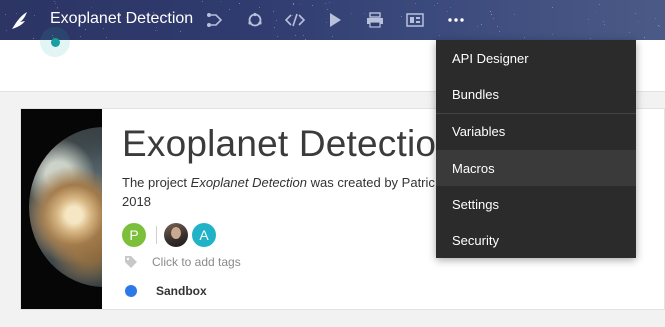  What do you see at coordinates (335, 20) in the screenshot?
I see `play-icon` at bounding box center [335, 20].